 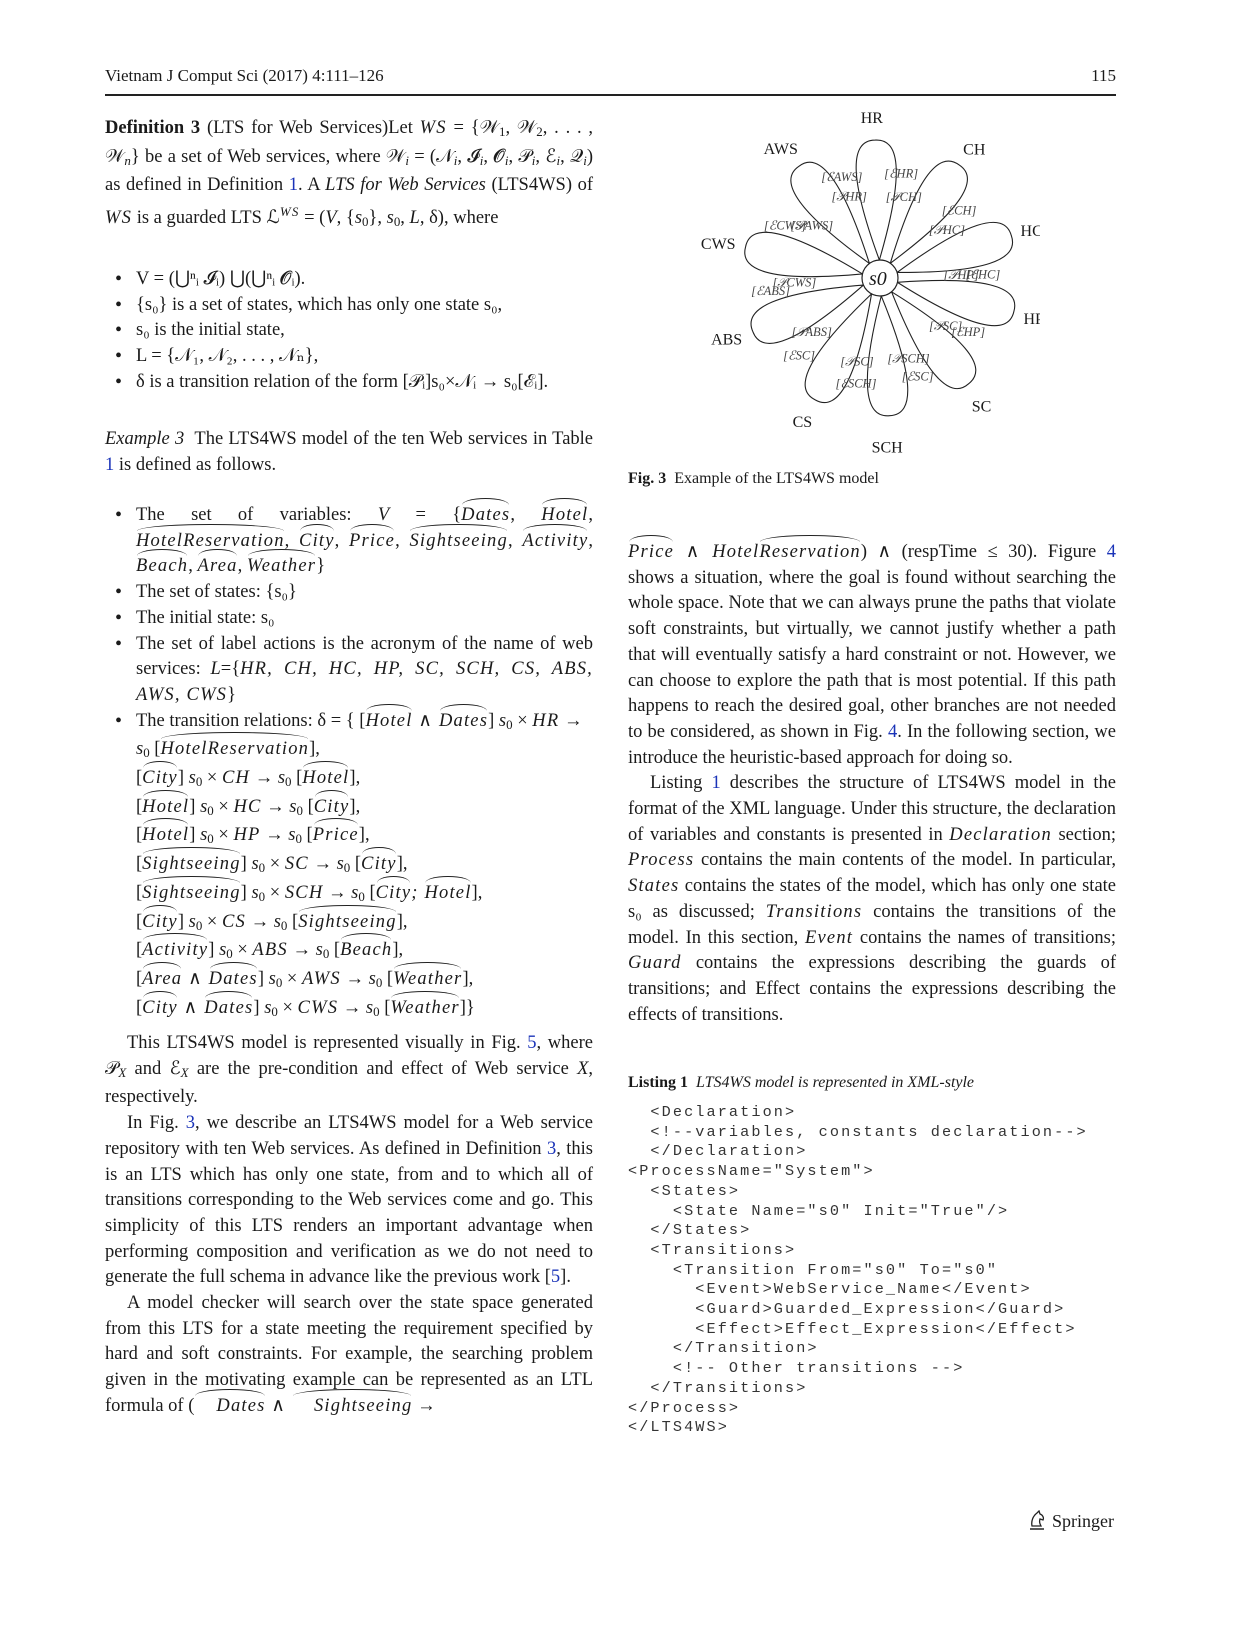 I want to click on service-name-sc: SC, so click(x=982, y=406).